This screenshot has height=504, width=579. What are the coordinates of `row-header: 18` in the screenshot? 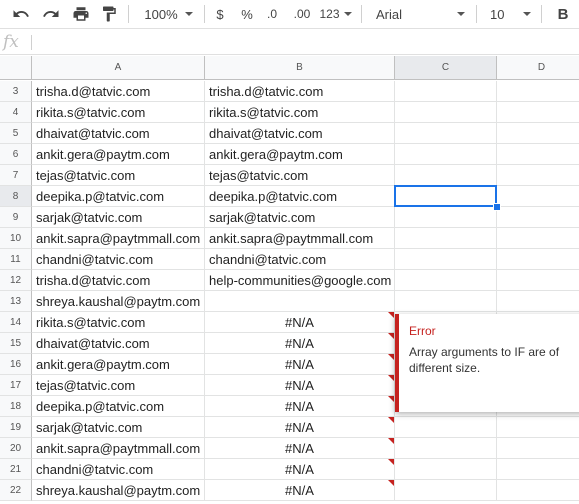 It's located at (16, 406).